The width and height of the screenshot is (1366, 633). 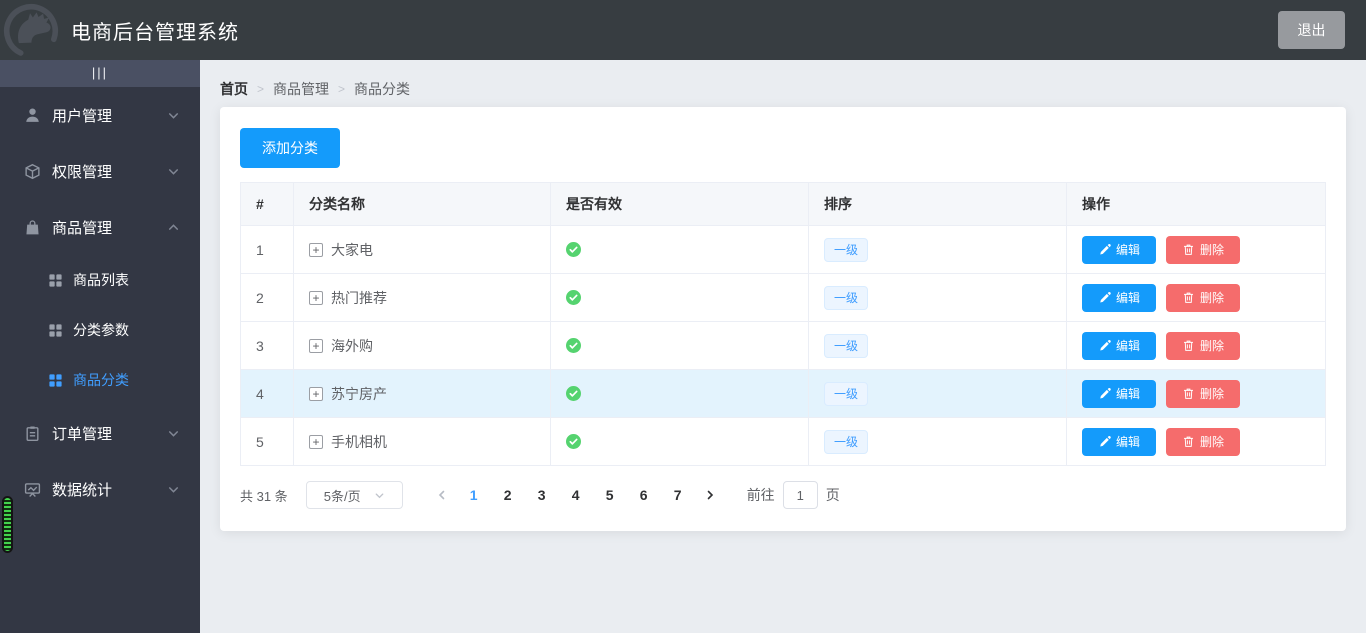 I want to click on breadcrumb-item: 商品分类, so click(x=382, y=89).